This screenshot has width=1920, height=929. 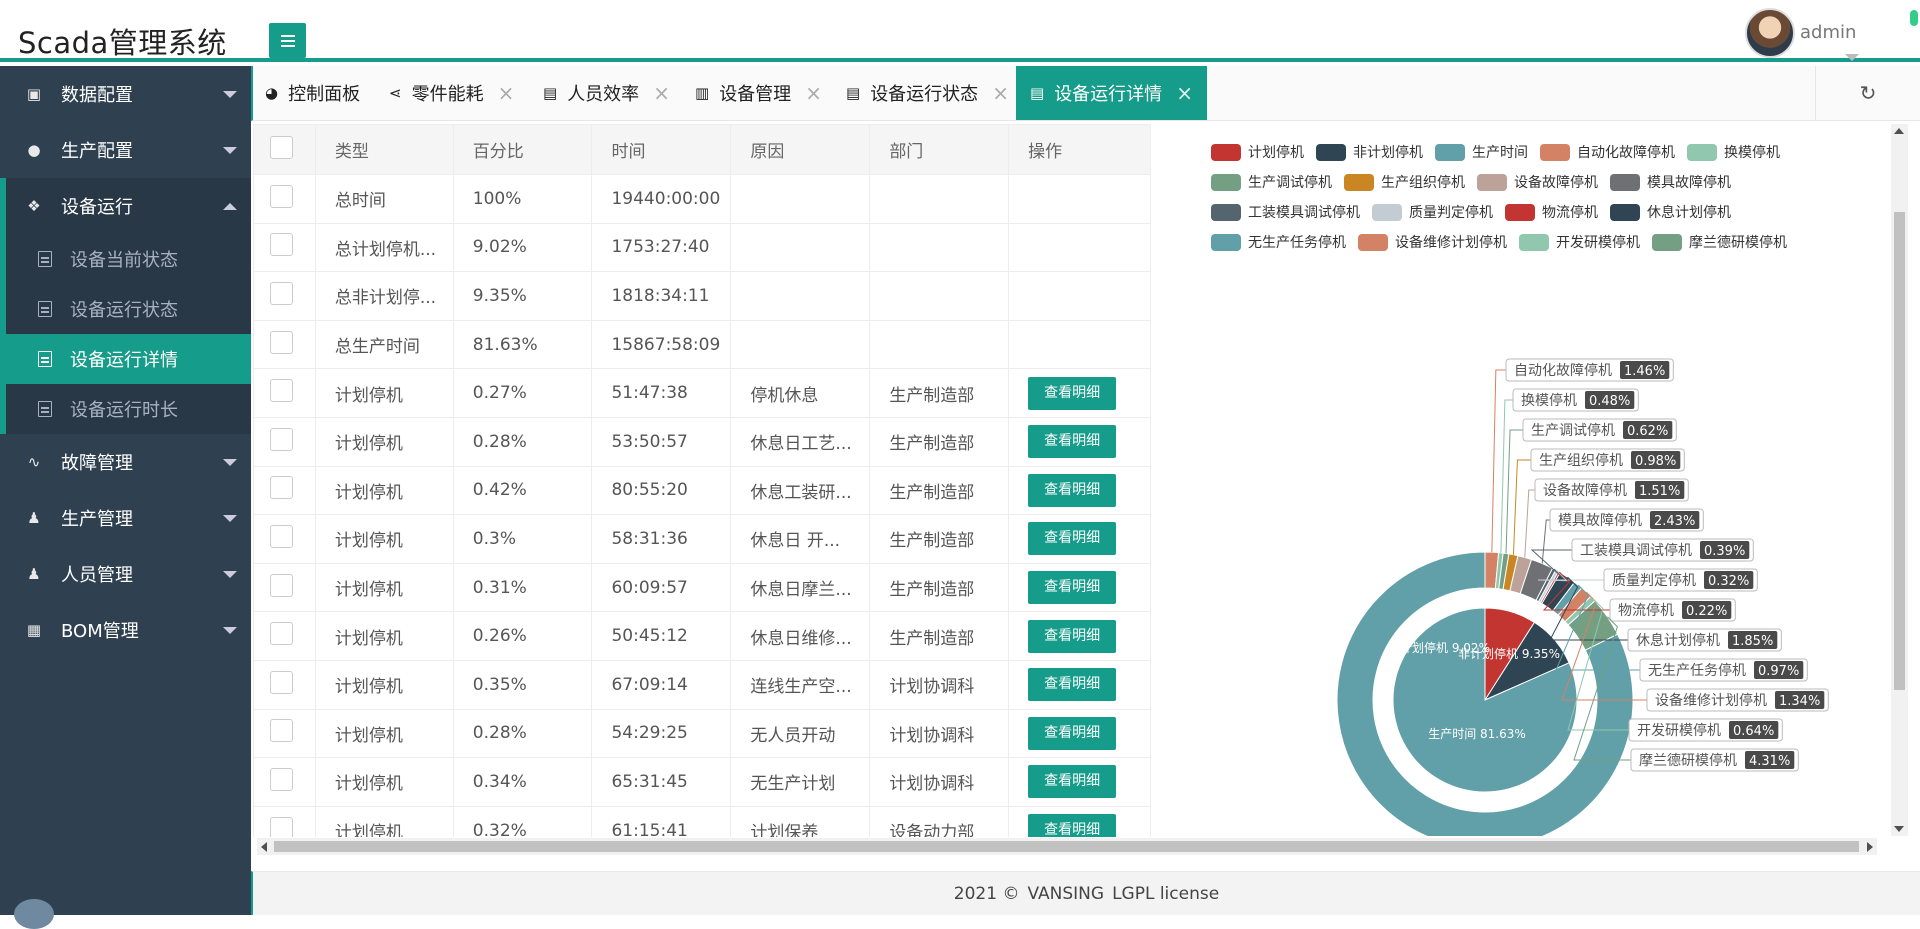 I want to click on table-row: 计划停机 0.28% 54:29:25 无人员开动 计划协调科 查看明细, so click(x=702, y=733).